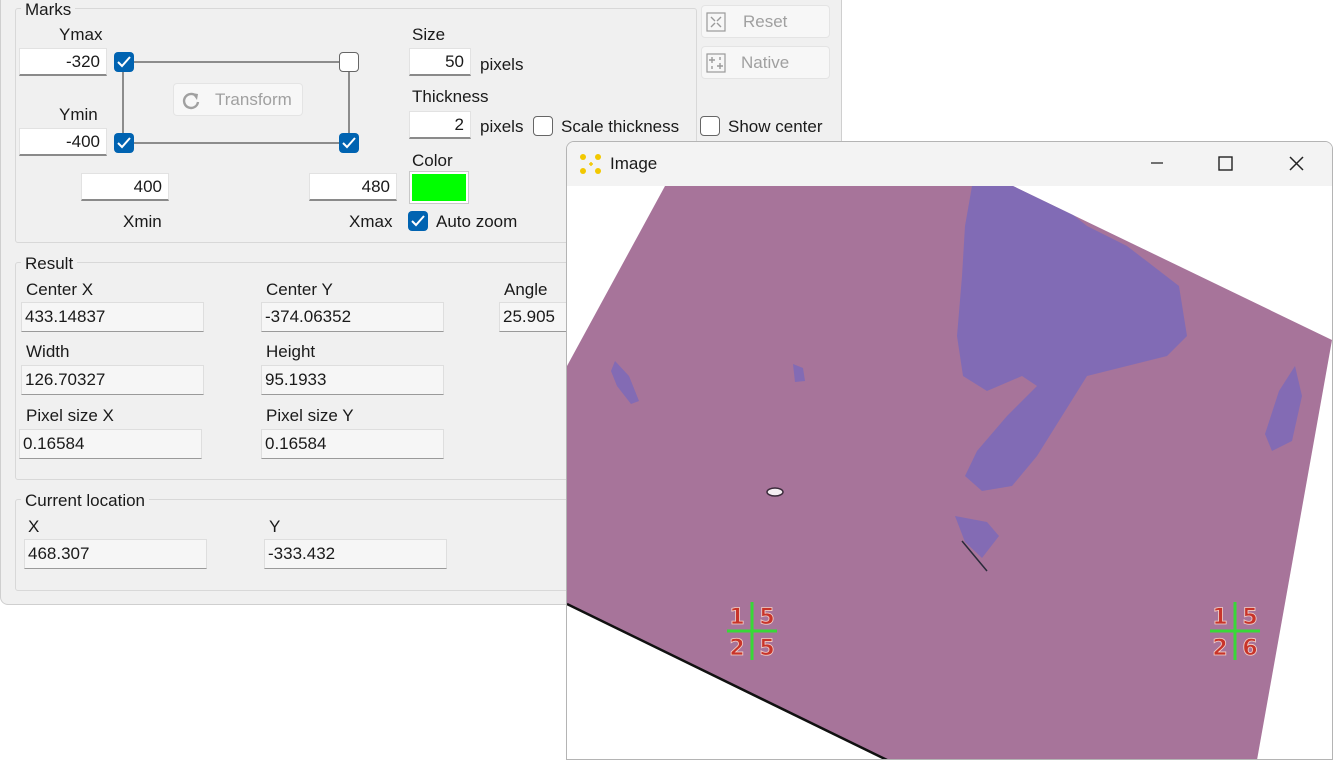  What do you see at coordinates (543, 126) in the screenshot?
I see `scale-thickness-checkbox` at bounding box center [543, 126].